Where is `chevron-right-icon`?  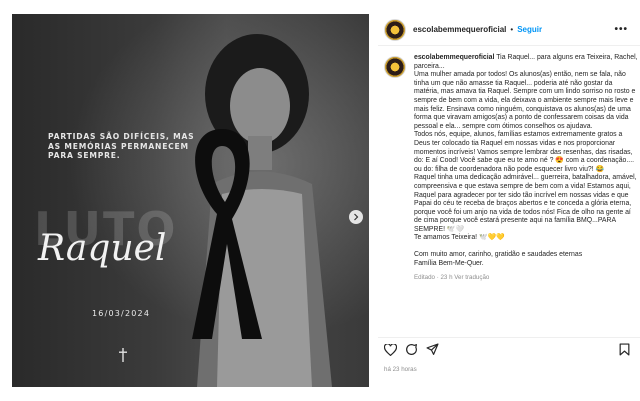
chevron-right-icon is located at coordinates (356, 217).